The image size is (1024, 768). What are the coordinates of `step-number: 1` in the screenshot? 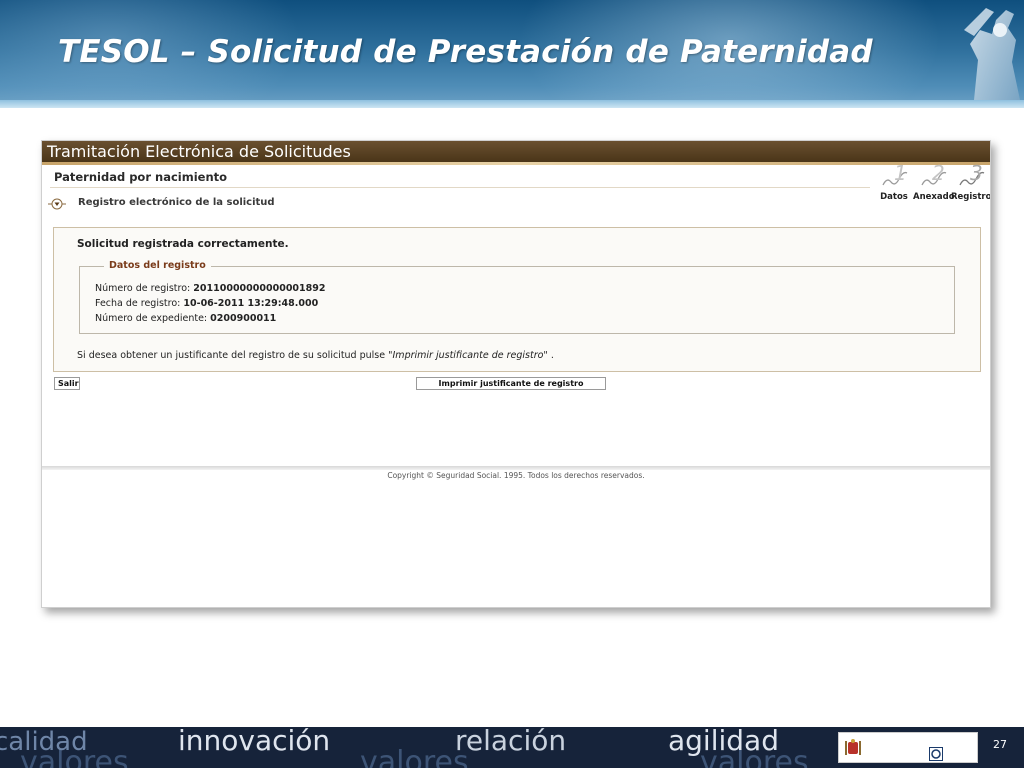 It's located at (900, 174).